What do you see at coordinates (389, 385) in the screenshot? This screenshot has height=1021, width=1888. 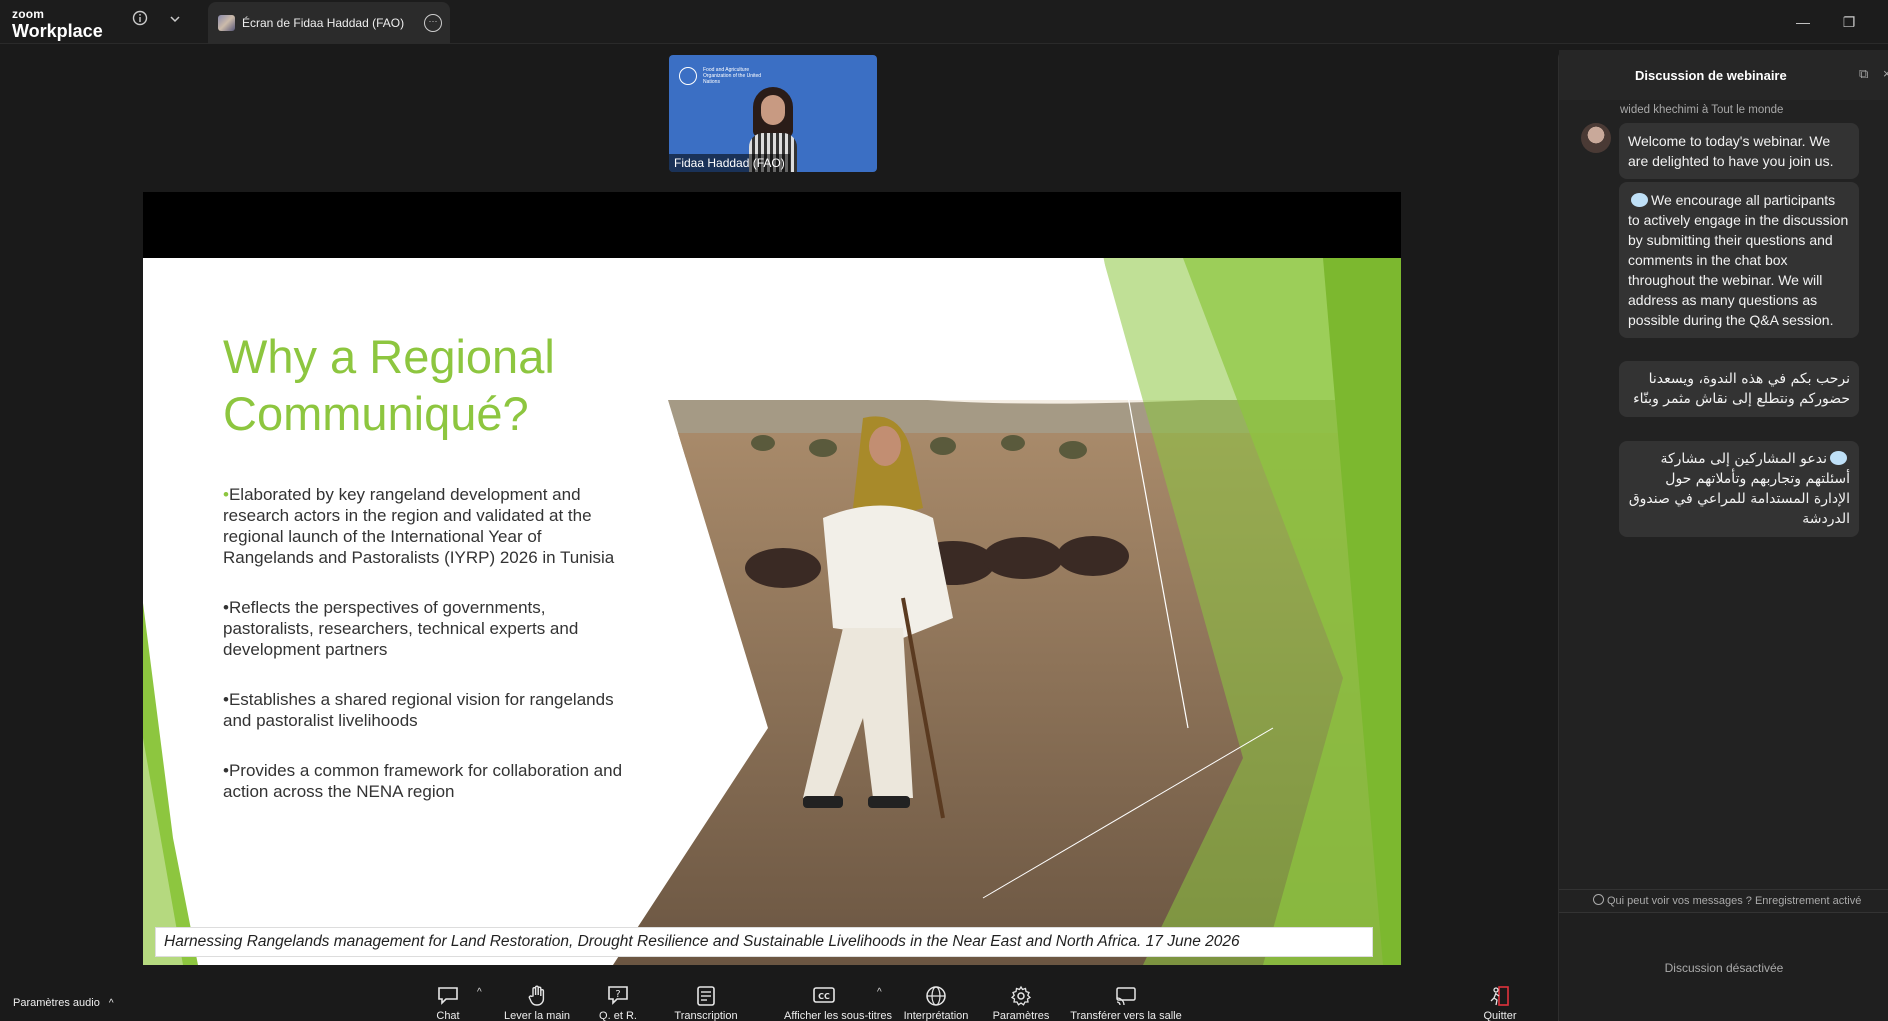 I see `slide-title: Why a Regional Communiqué?` at bounding box center [389, 385].